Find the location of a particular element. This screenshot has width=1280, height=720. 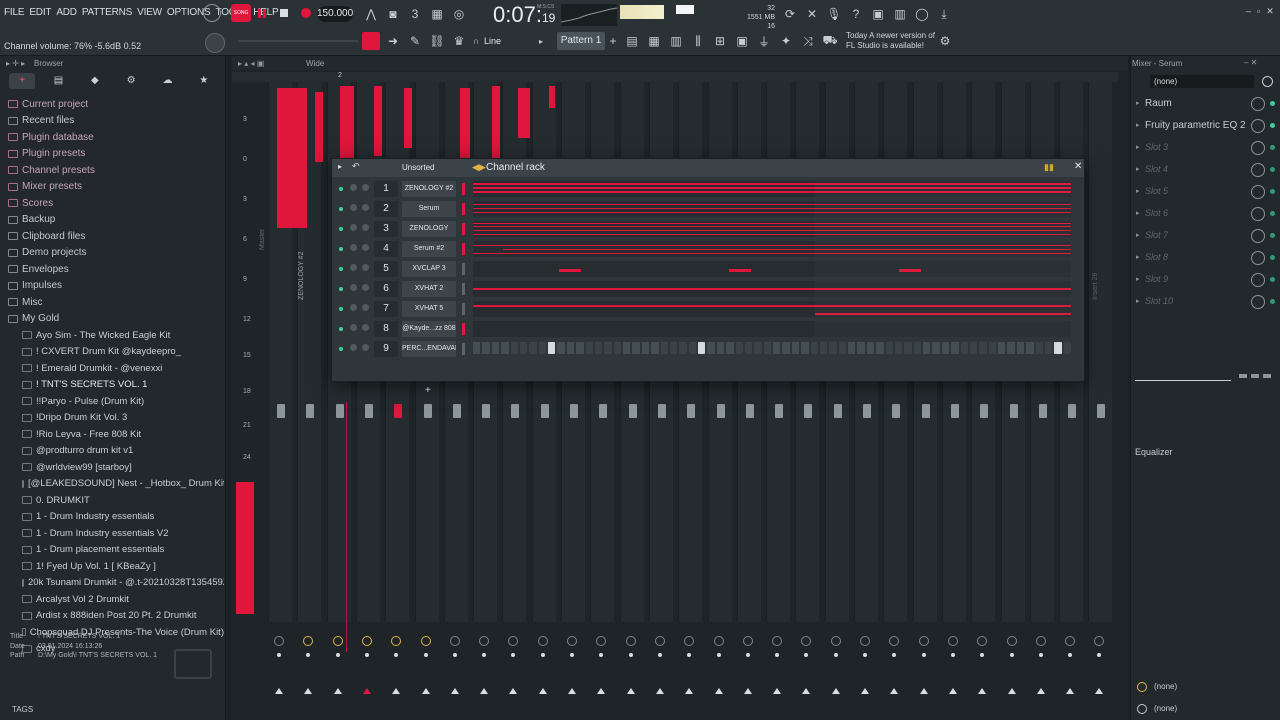

browser-subfolder: !Dripo Drum Kit Vol. 3 is located at coordinates (116, 418).